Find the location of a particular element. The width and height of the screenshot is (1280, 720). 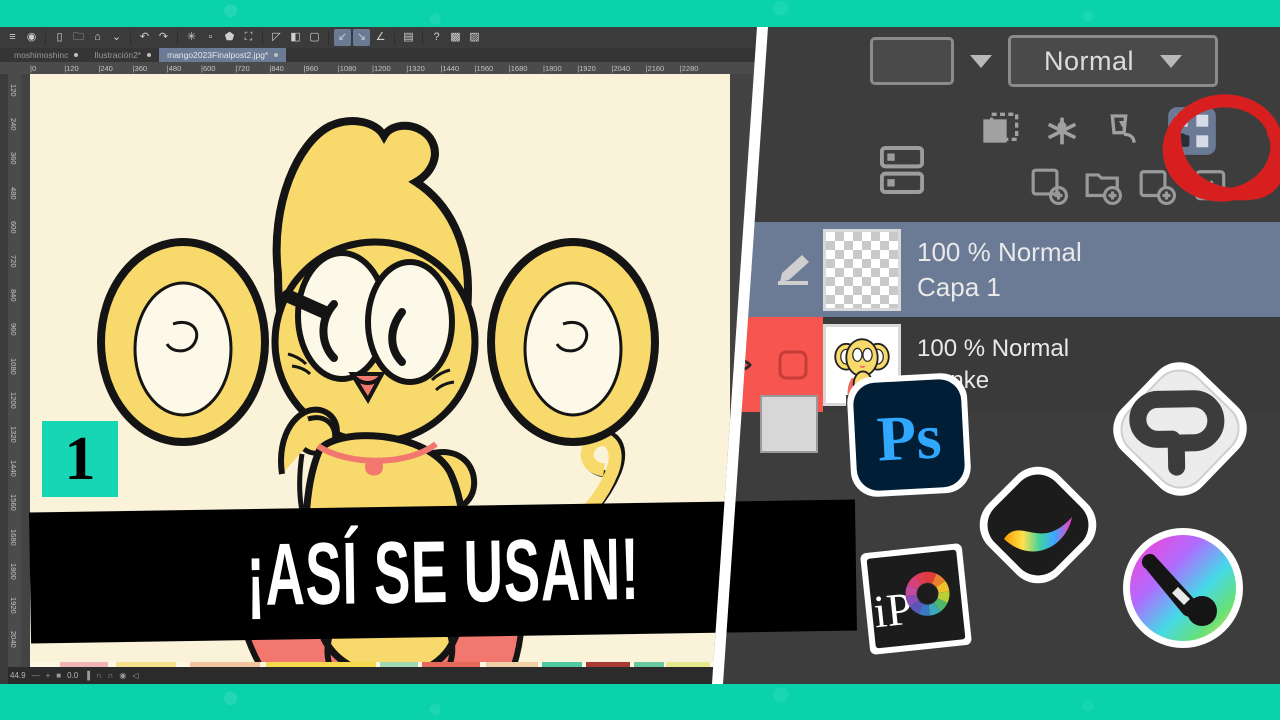

clear-selection-icon: ✳ is located at coordinates (191, 37).